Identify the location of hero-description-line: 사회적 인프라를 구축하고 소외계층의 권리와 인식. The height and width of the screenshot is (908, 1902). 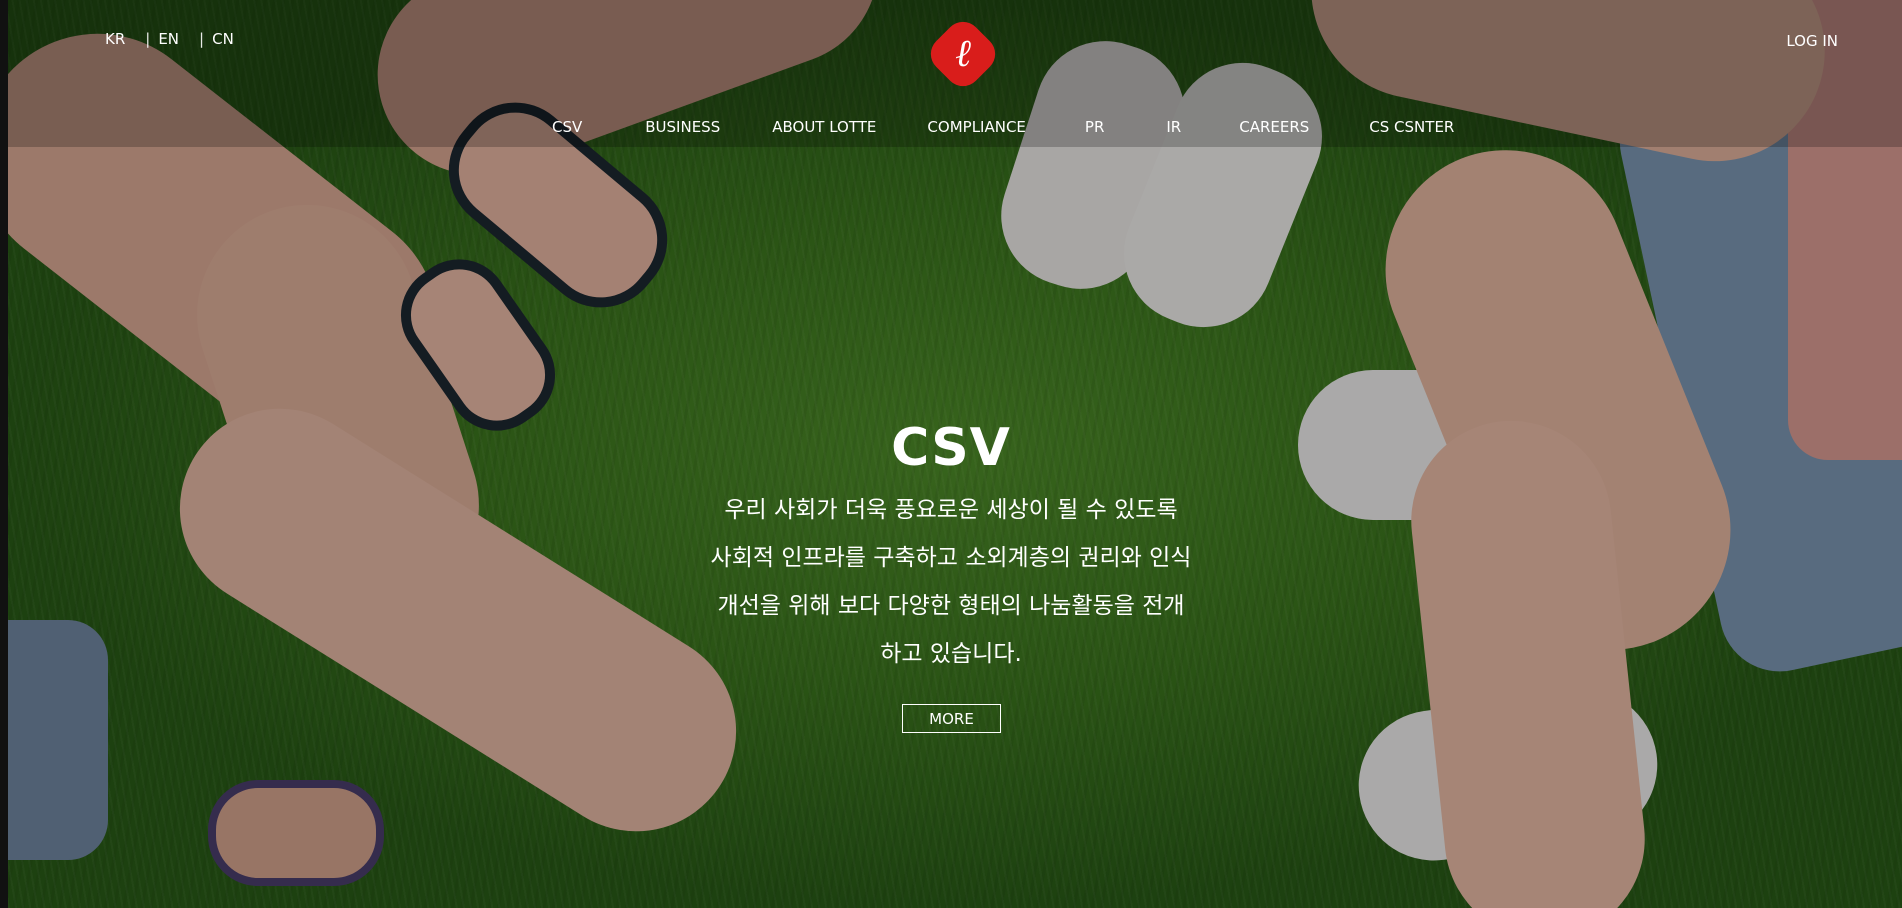
(951, 558).